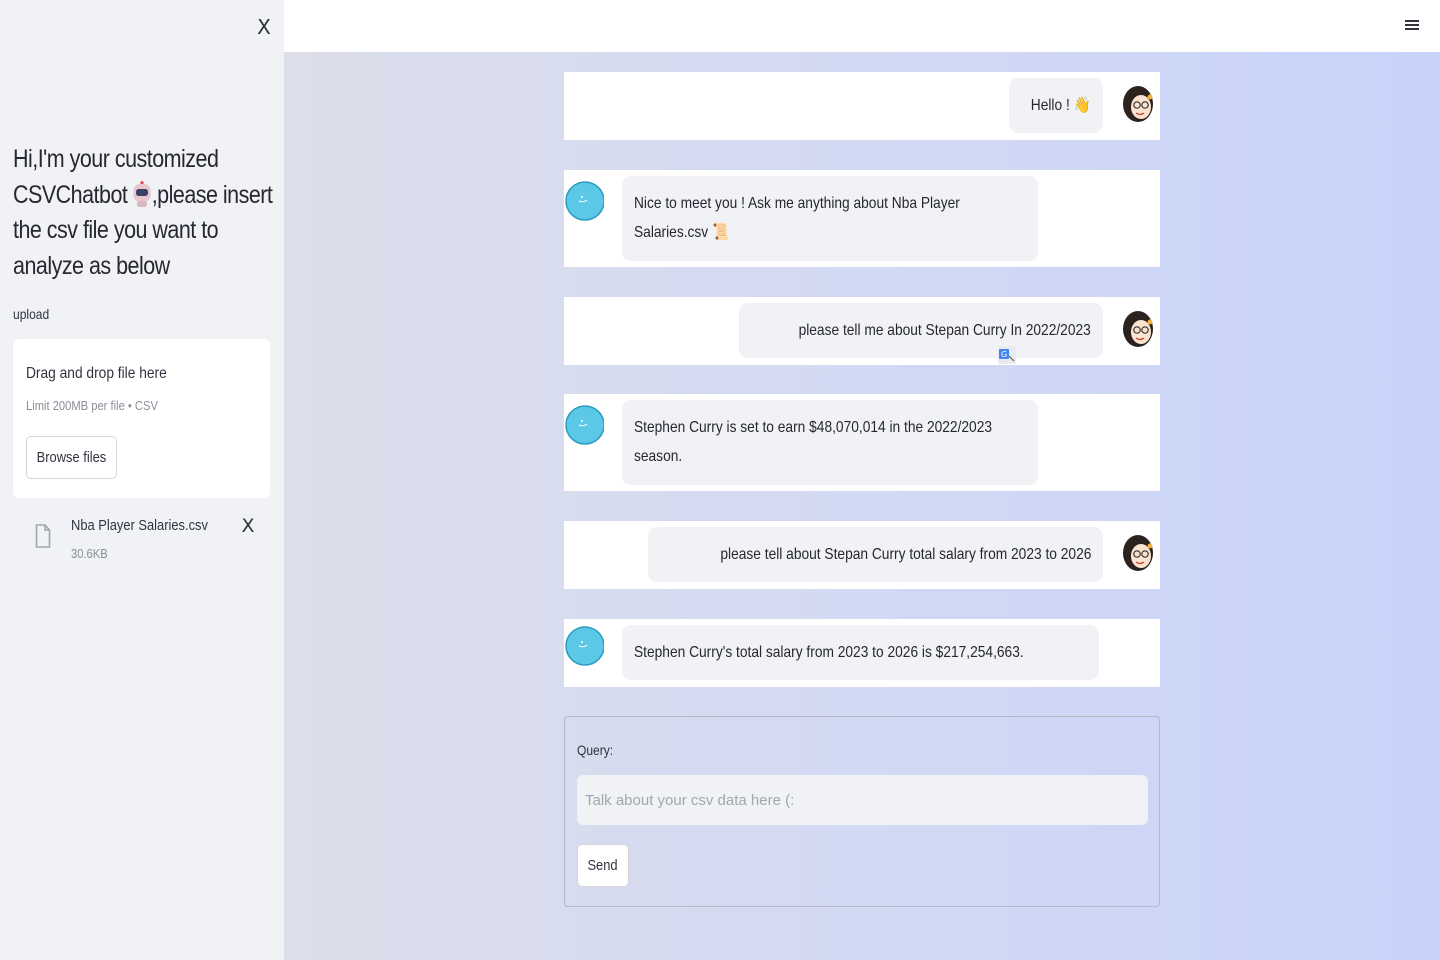 The image size is (1440, 960). Describe the element at coordinates (143, 536) in the screenshot. I see `uploaded-file-row: Nba Player Salaries.csv 30.6KB X` at that location.